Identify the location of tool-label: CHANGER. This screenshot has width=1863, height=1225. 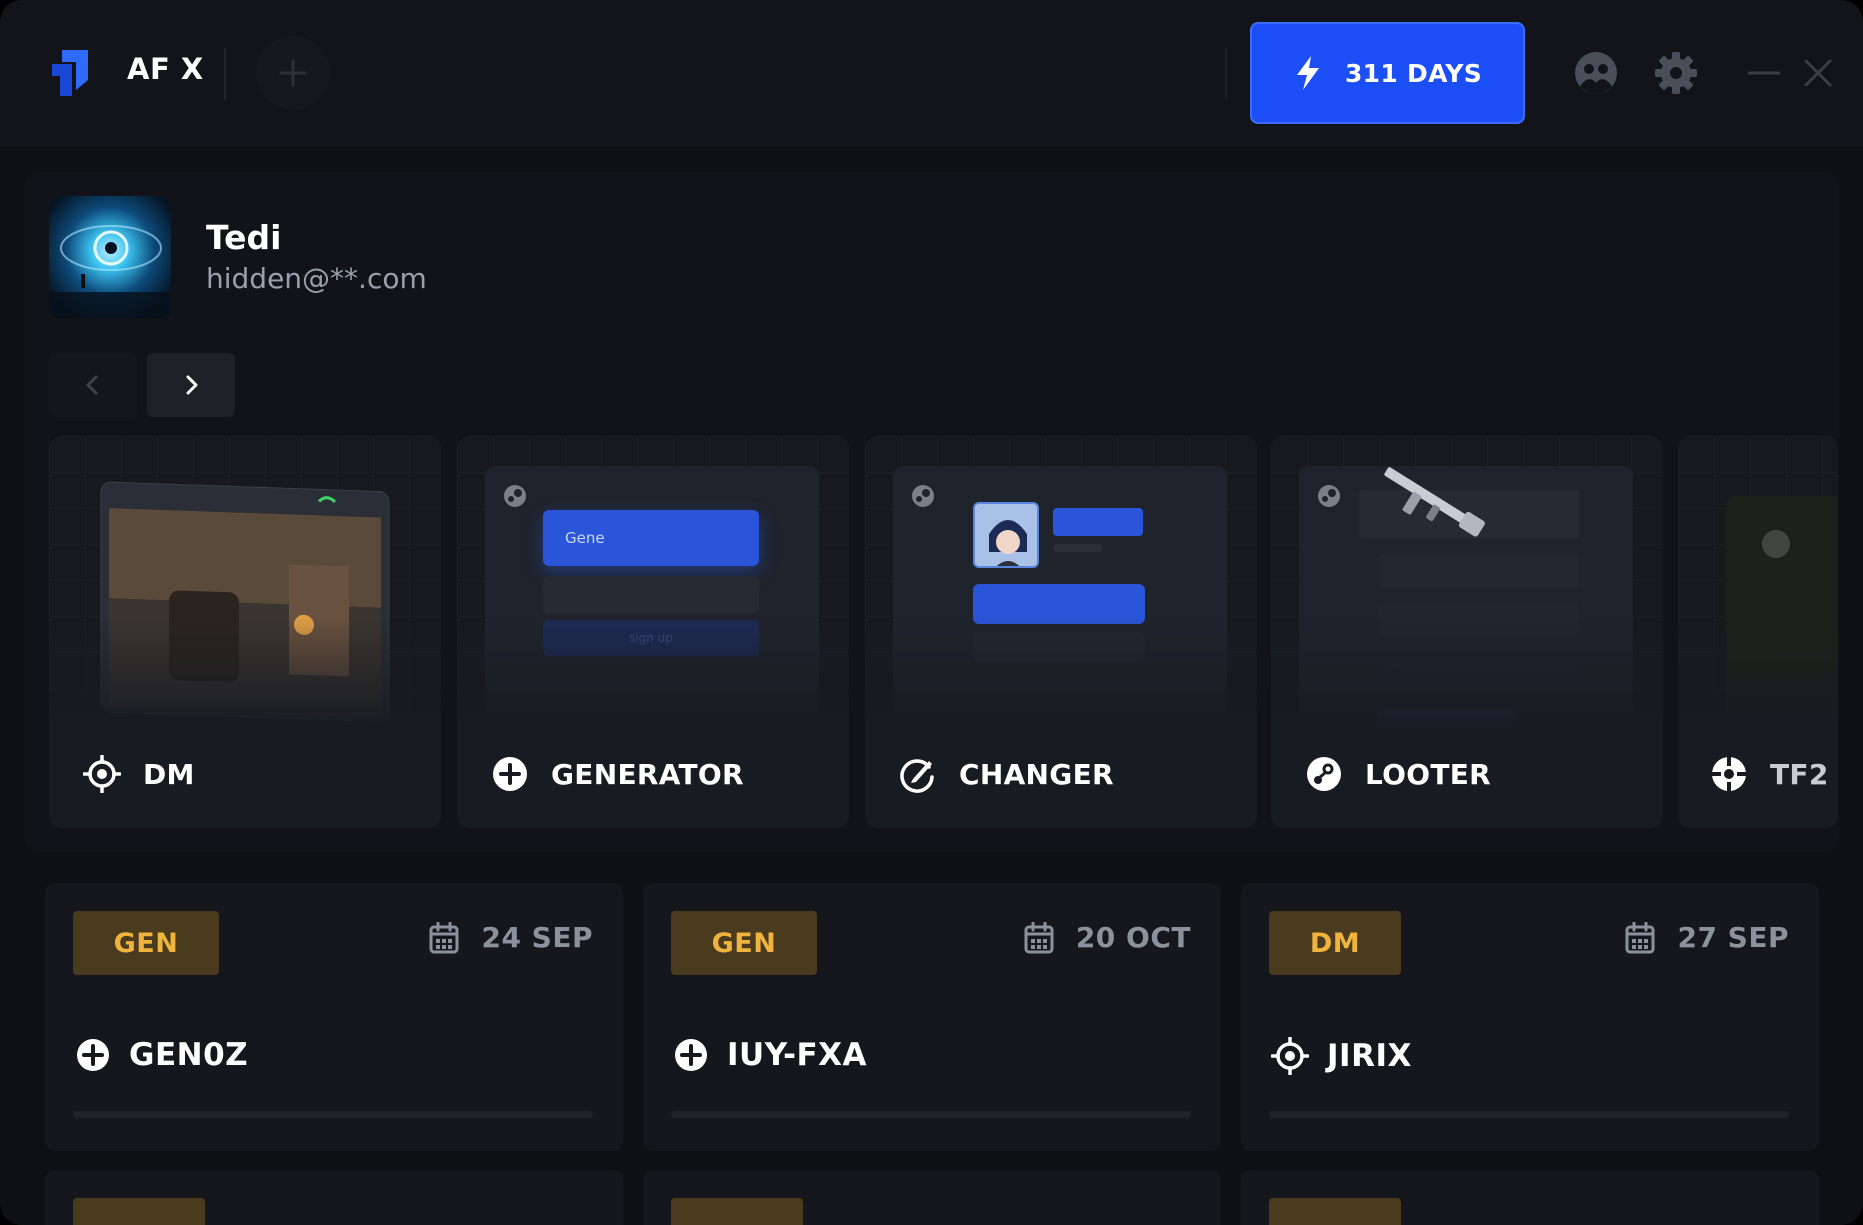
(1036, 774).